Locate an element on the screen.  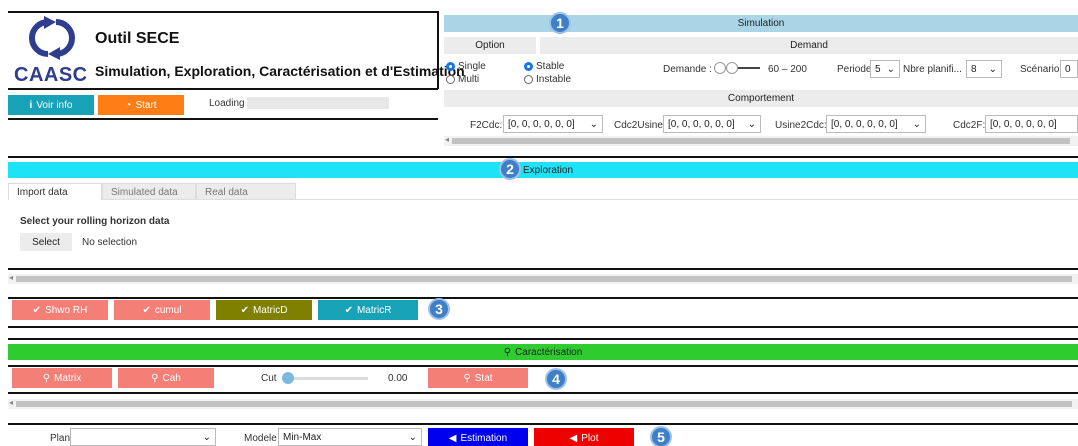
select-prompt: Select your rolling horizon data is located at coordinates (95, 221).